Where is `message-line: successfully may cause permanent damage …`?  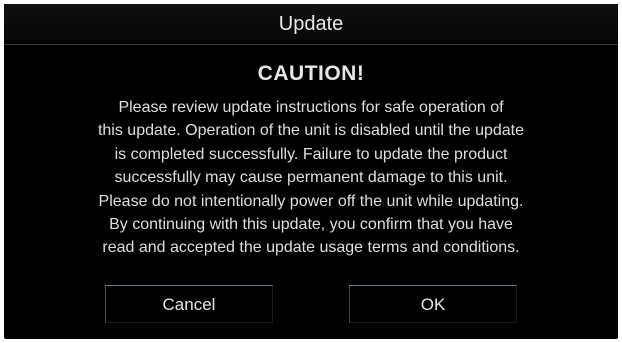 message-line: successfully may cause permanent damage … is located at coordinates (311, 178).